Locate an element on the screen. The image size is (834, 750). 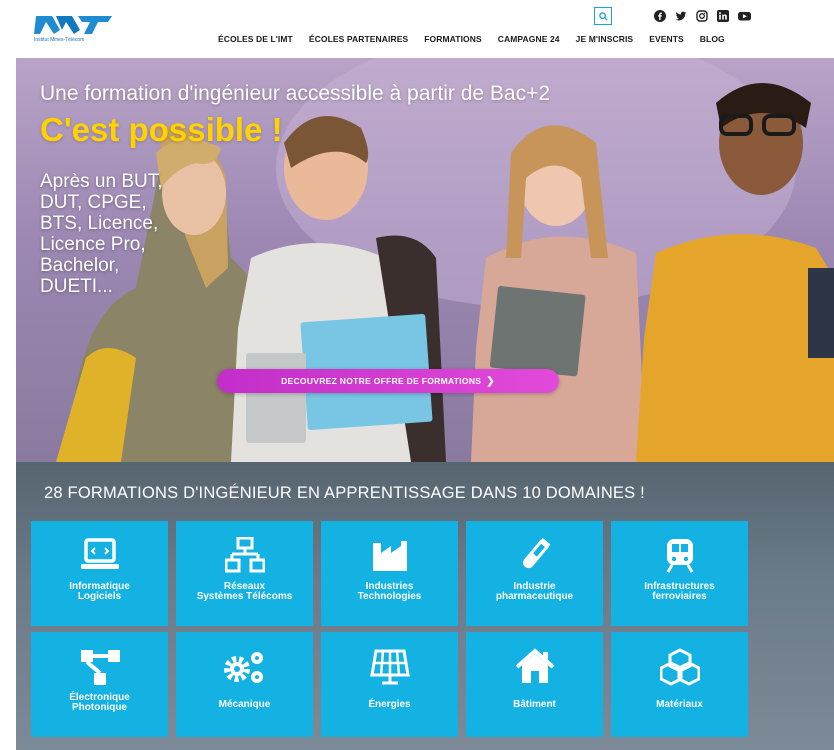
linkedin-icon is located at coordinates (723, 15).